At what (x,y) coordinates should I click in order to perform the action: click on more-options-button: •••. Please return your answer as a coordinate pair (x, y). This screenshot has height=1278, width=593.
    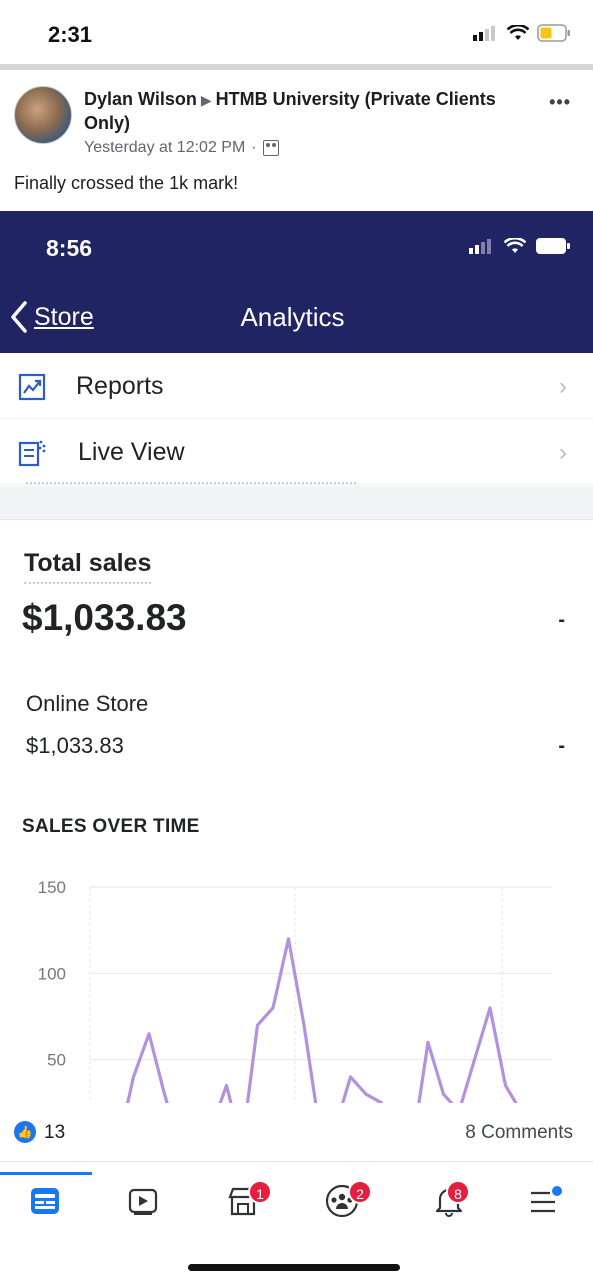
    Looking at the image, I should click on (560, 102).